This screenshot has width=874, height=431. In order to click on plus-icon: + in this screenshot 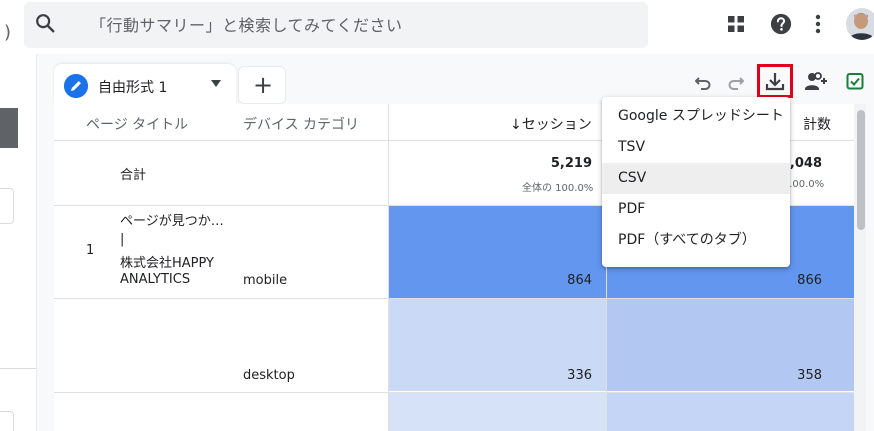, I will do `click(263, 85)`.